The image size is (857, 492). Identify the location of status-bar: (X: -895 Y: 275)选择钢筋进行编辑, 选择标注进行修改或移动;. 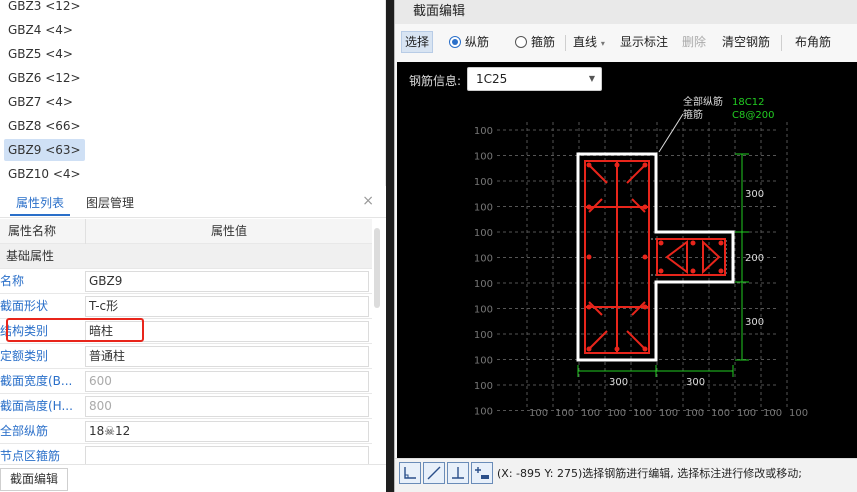
(626, 475).